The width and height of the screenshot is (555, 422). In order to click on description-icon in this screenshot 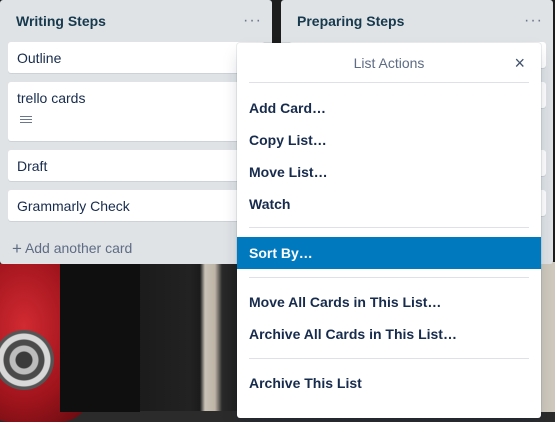, I will do `click(26, 121)`.